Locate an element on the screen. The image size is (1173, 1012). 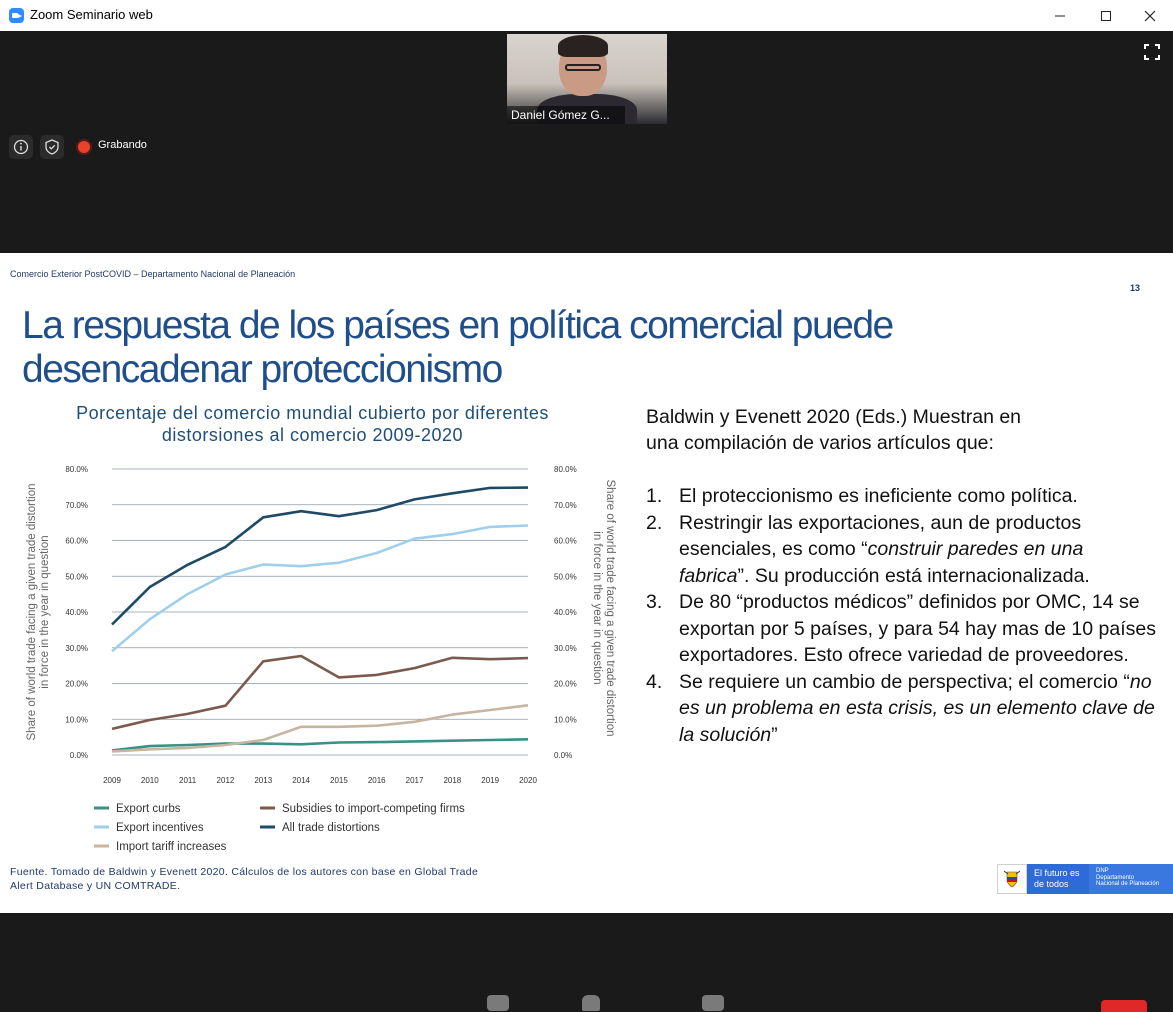
futuro-badge: El futuro es de todos is located at coordinates (1058, 879).